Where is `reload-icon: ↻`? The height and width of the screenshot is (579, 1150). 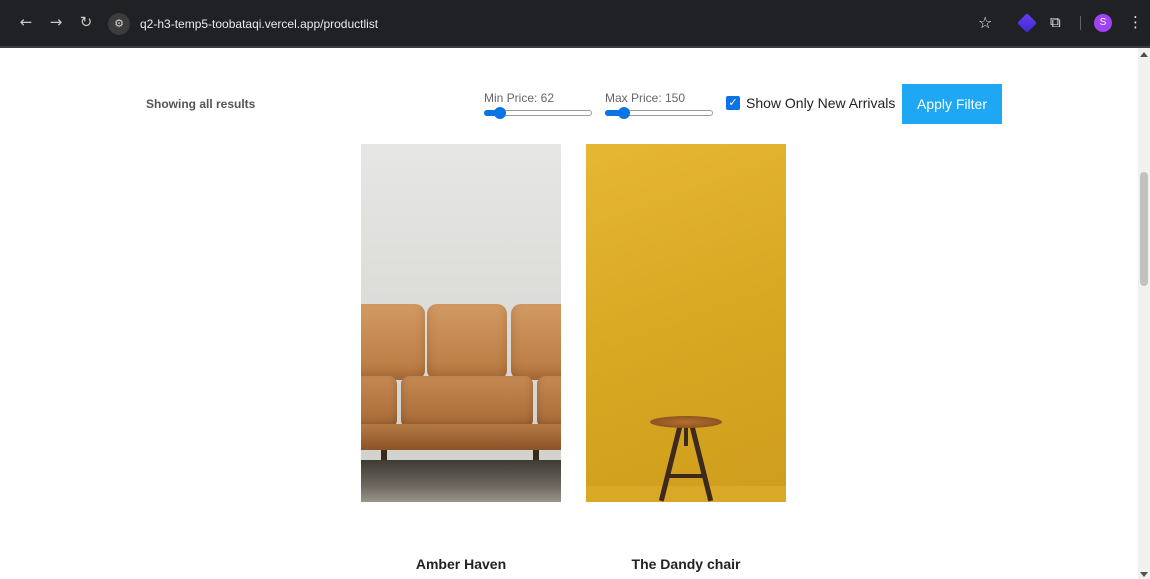 reload-icon: ↻ is located at coordinates (86, 22).